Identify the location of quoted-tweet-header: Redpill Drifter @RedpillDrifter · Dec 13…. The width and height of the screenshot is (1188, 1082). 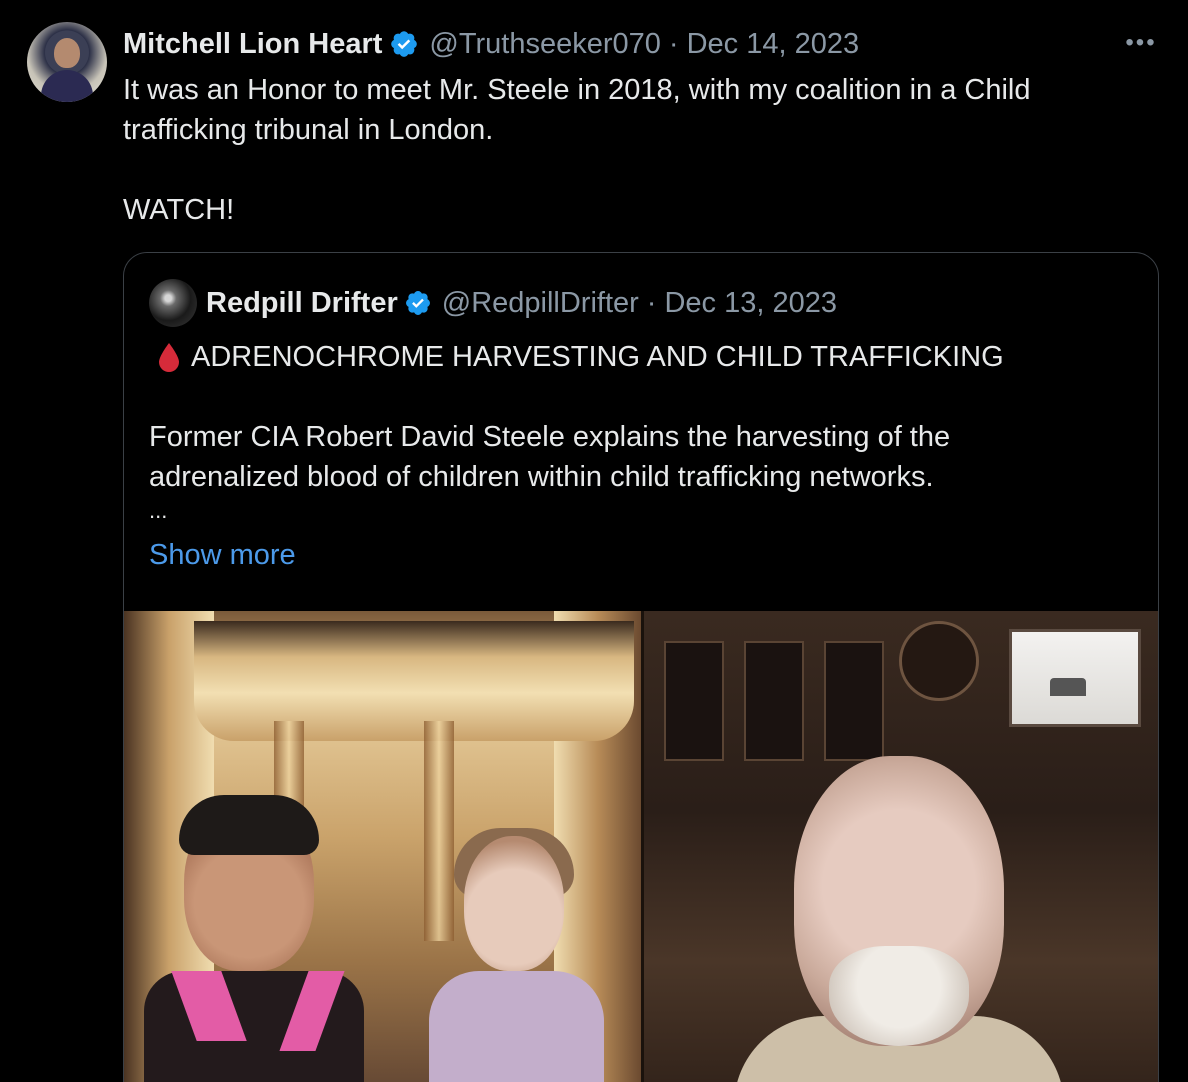
(521, 303).